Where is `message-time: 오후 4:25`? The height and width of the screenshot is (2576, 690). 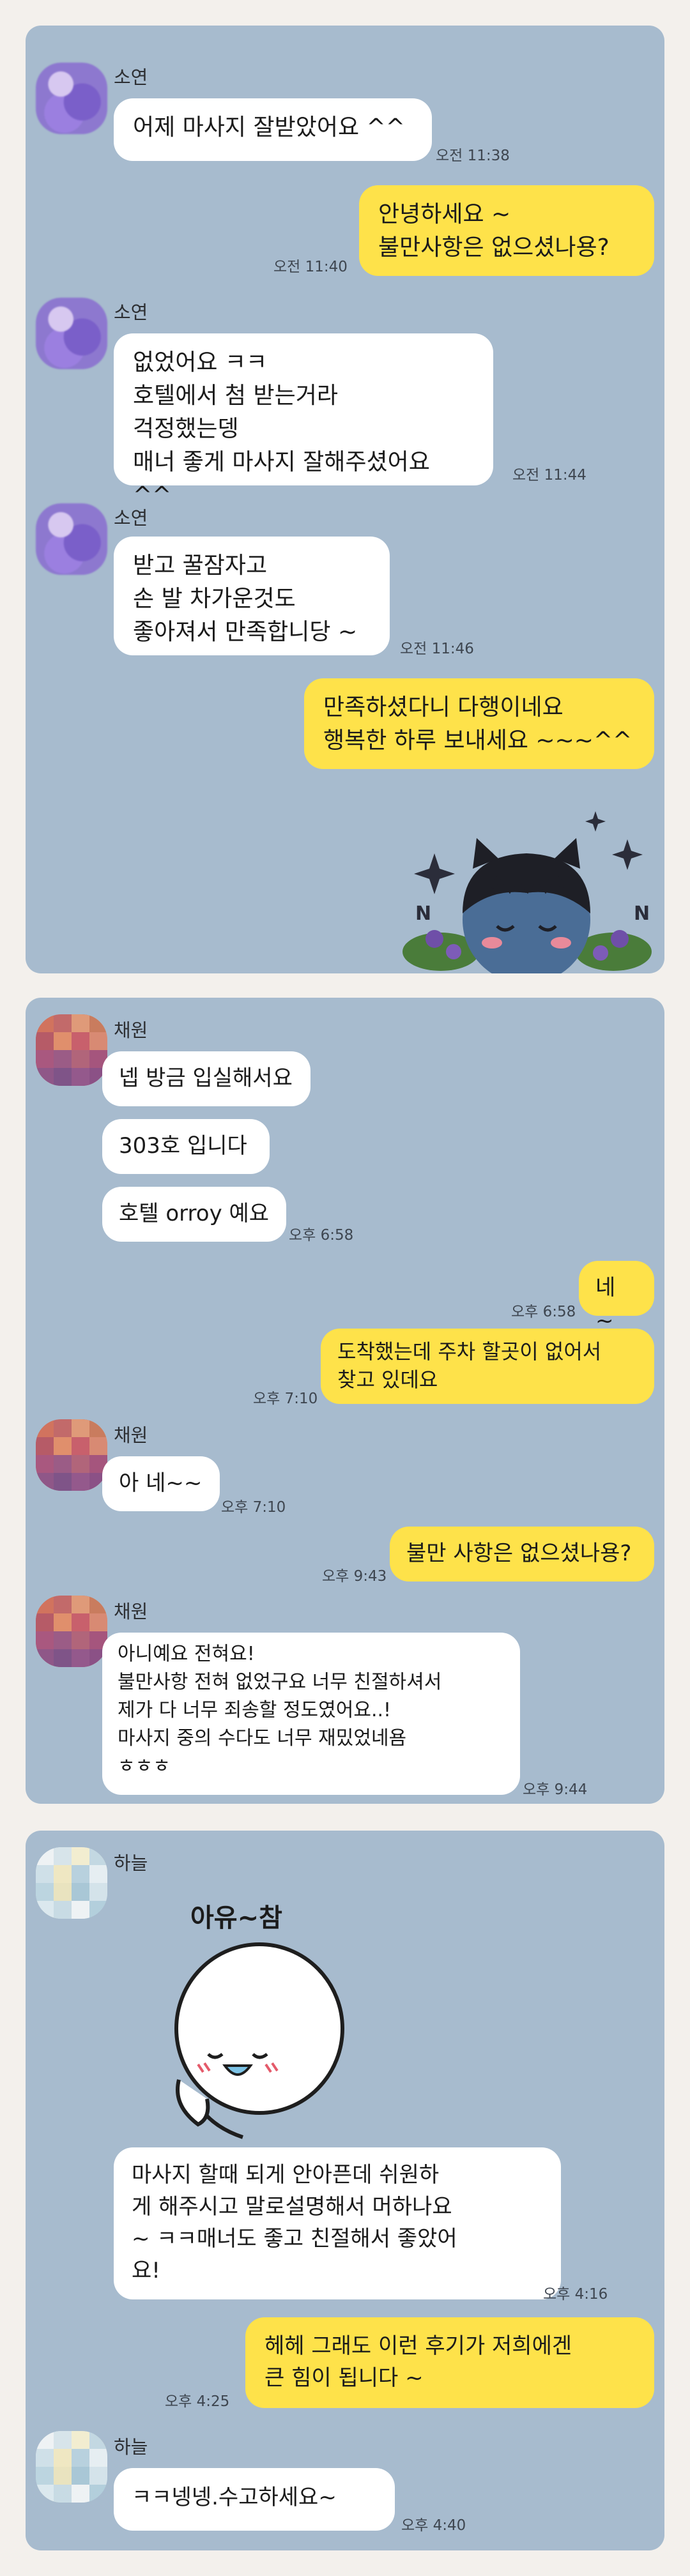
message-time: 오후 4:25 is located at coordinates (197, 2401).